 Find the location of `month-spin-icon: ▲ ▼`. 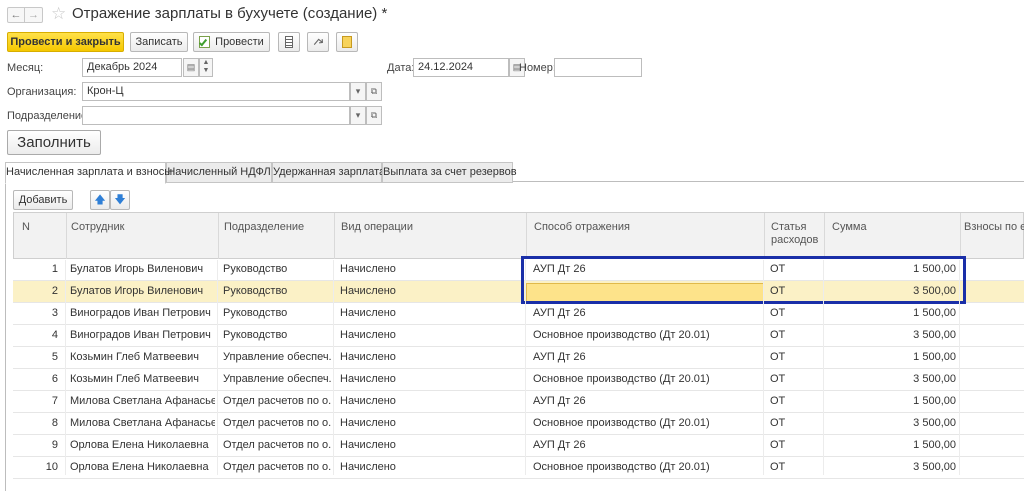

month-spin-icon: ▲ ▼ is located at coordinates (206, 67).